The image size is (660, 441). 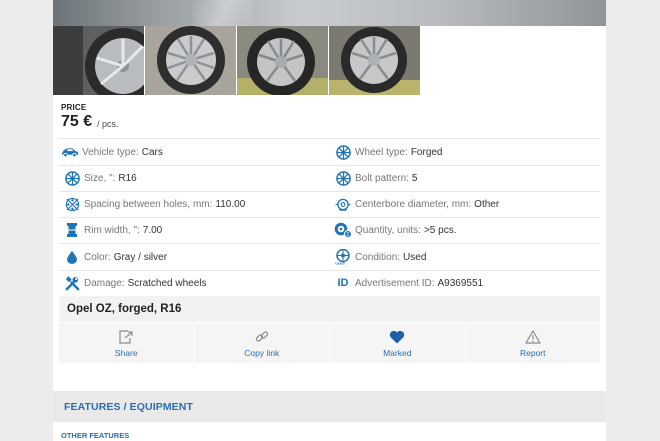 What do you see at coordinates (77, 121) in the screenshot?
I see `price-amount: 75 €` at bounding box center [77, 121].